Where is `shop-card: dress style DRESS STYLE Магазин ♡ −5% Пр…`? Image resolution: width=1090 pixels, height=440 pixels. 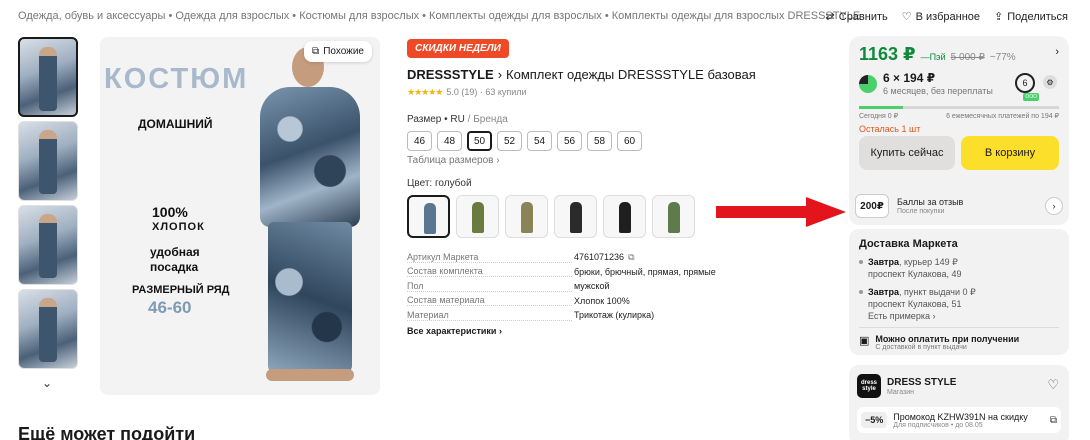
shop-card: dress style DRESS STYLE Магазин ♡ −5% Пр… is located at coordinates (959, 402).